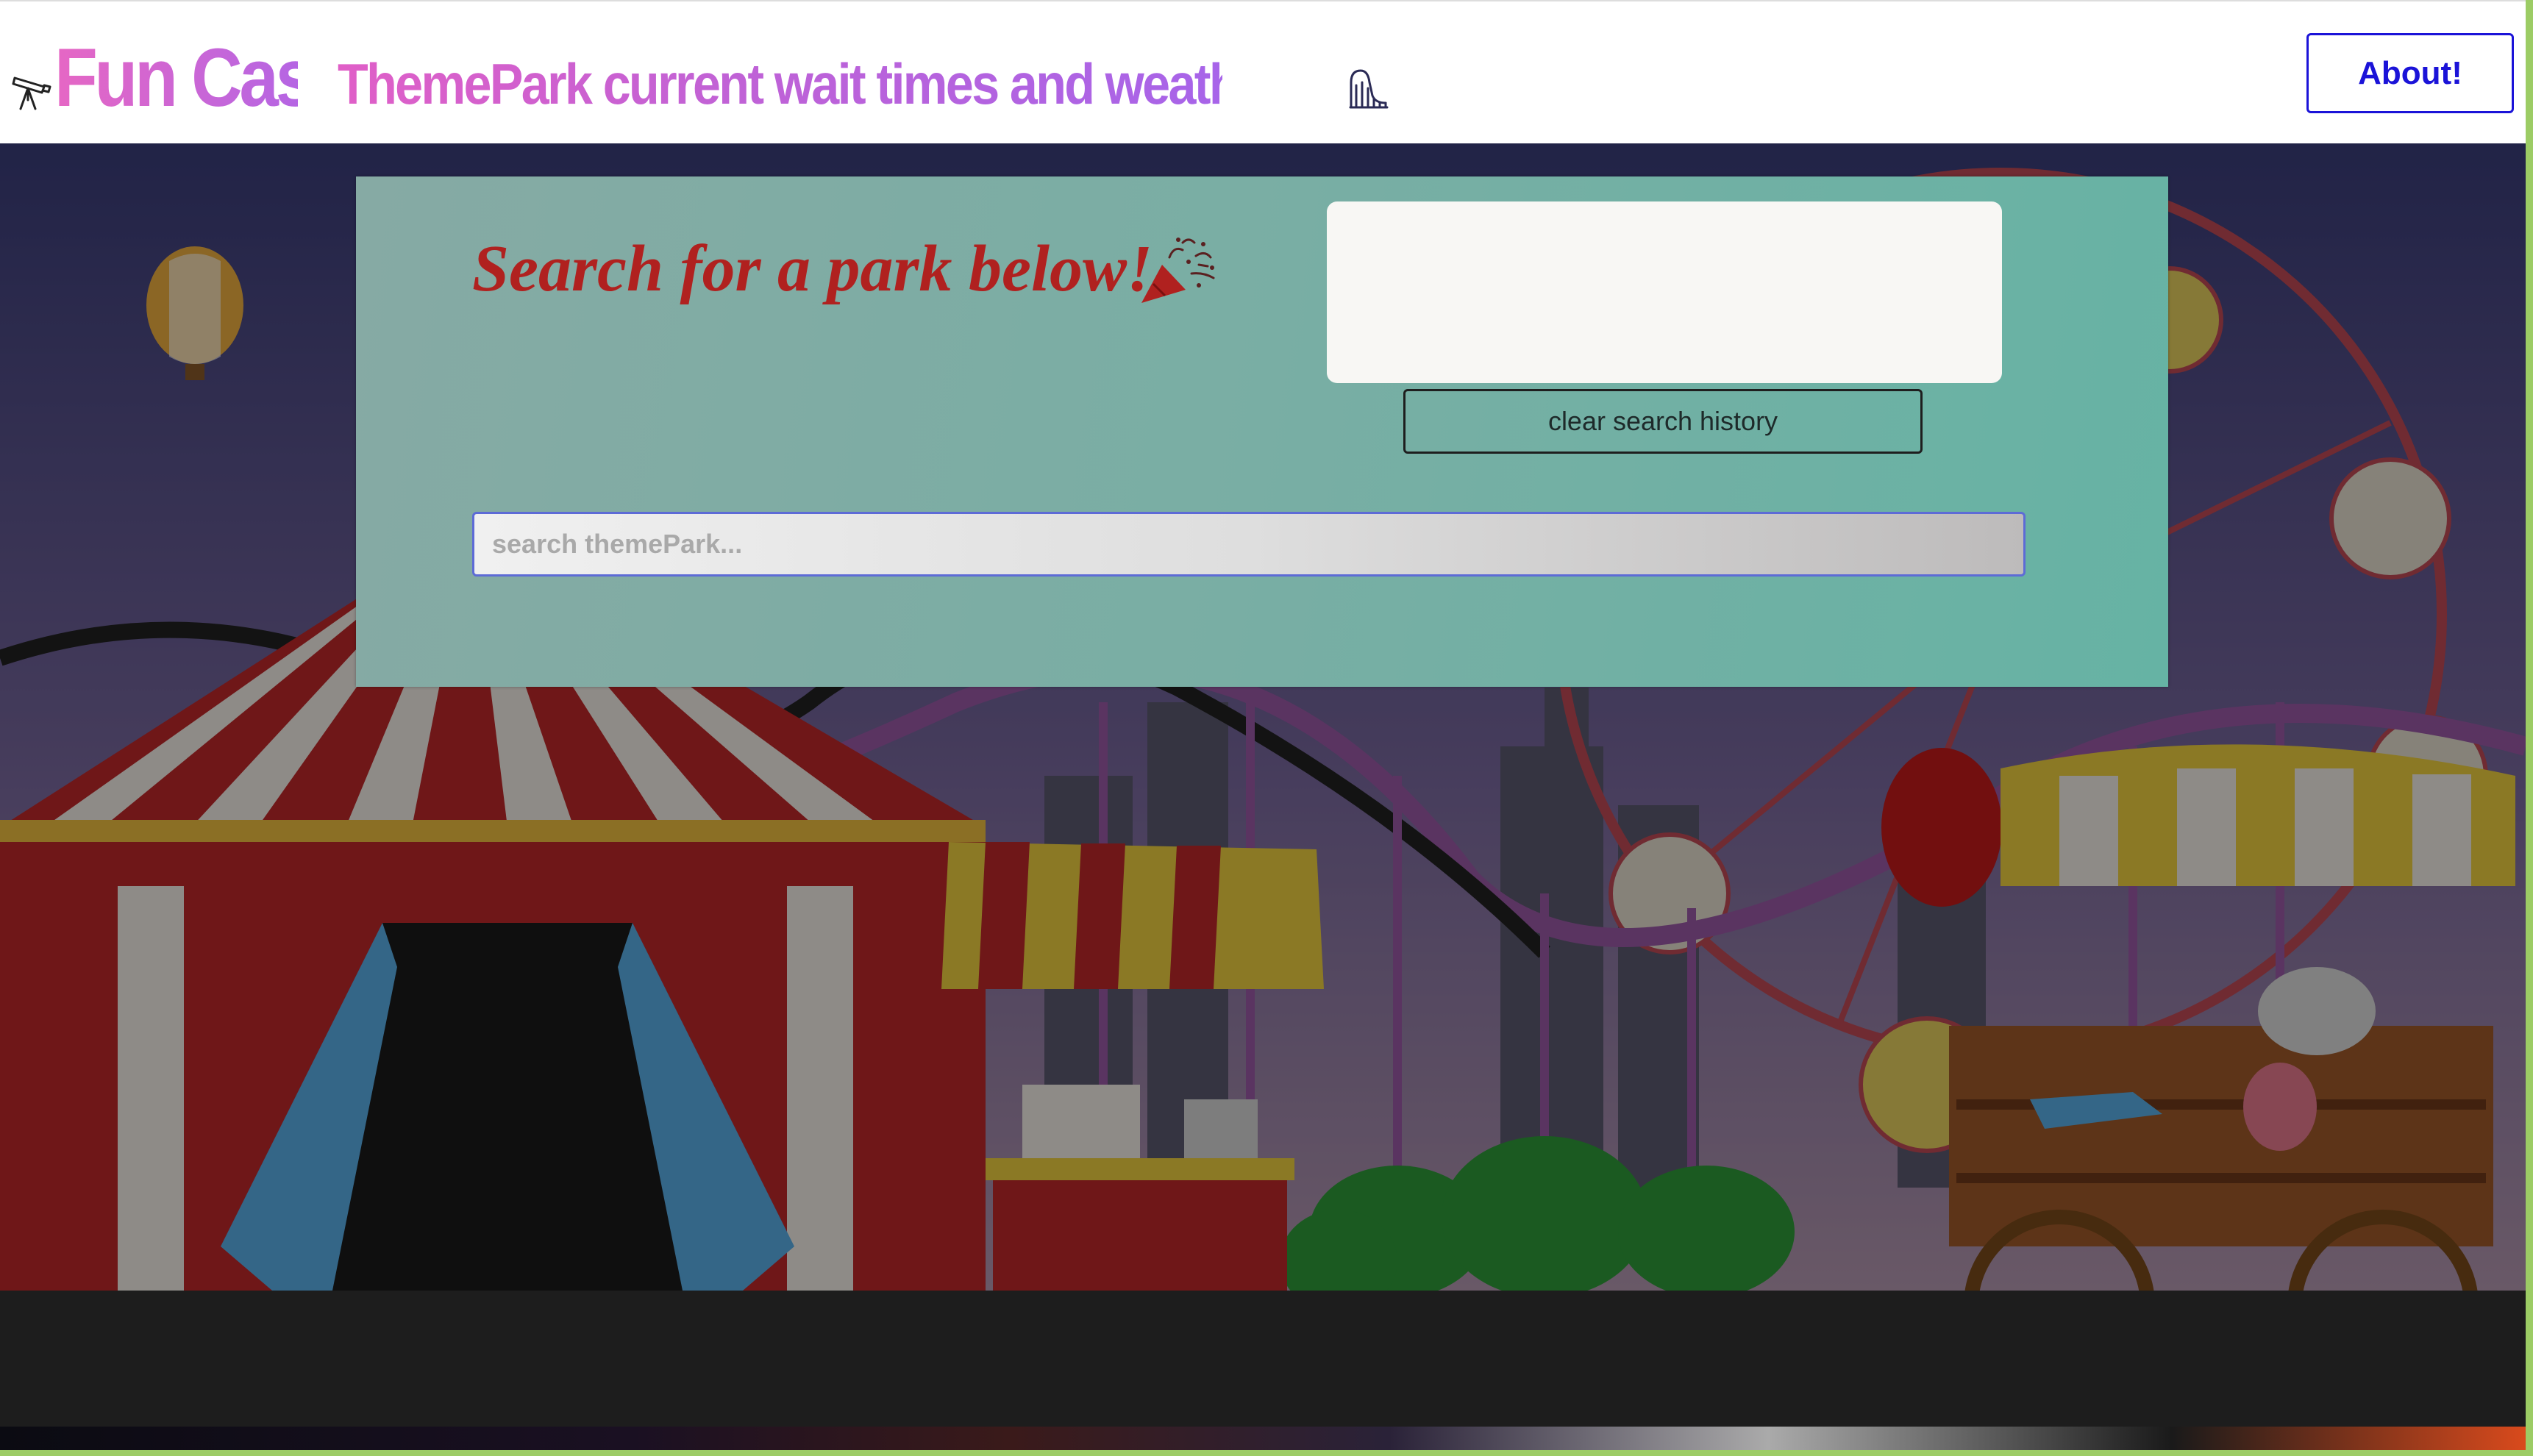  What do you see at coordinates (1663, 421) in the screenshot?
I see `clear-search-history-button: clear search history` at bounding box center [1663, 421].